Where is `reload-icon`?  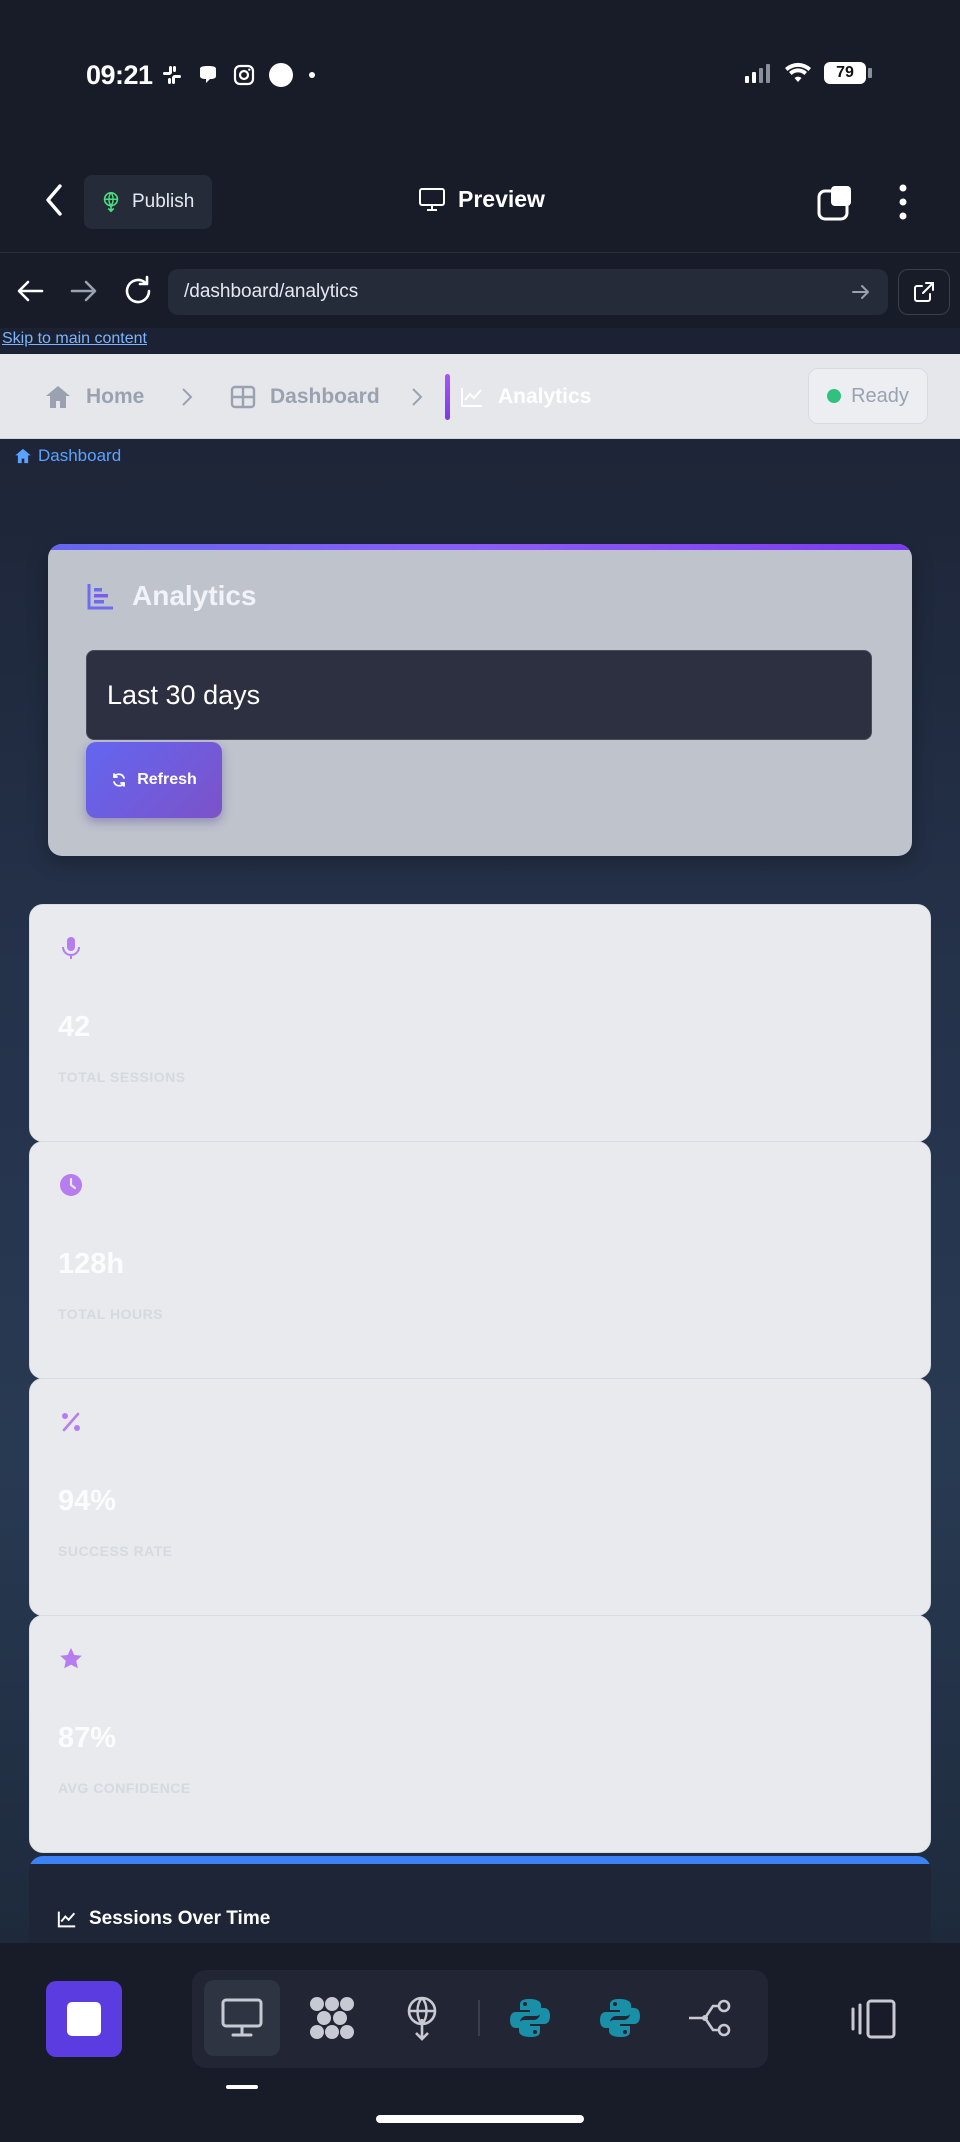
reload-icon is located at coordinates (138, 291).